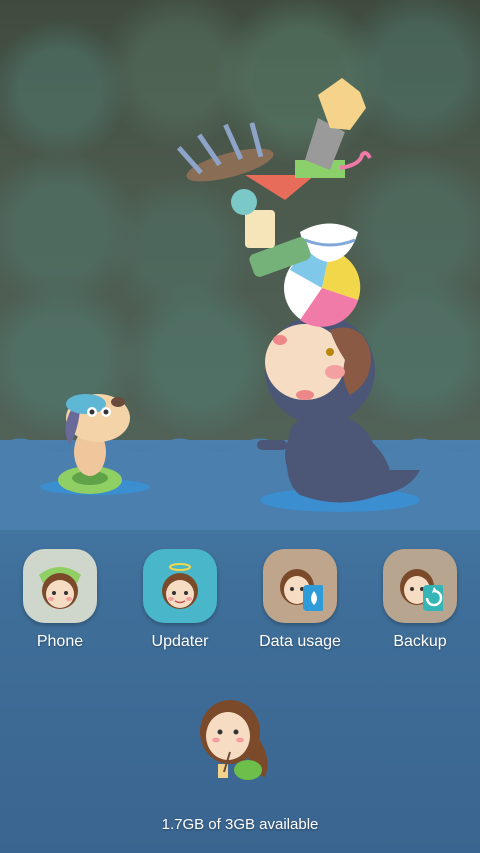  I want to click on app-label: Backup, so click(420, 641).